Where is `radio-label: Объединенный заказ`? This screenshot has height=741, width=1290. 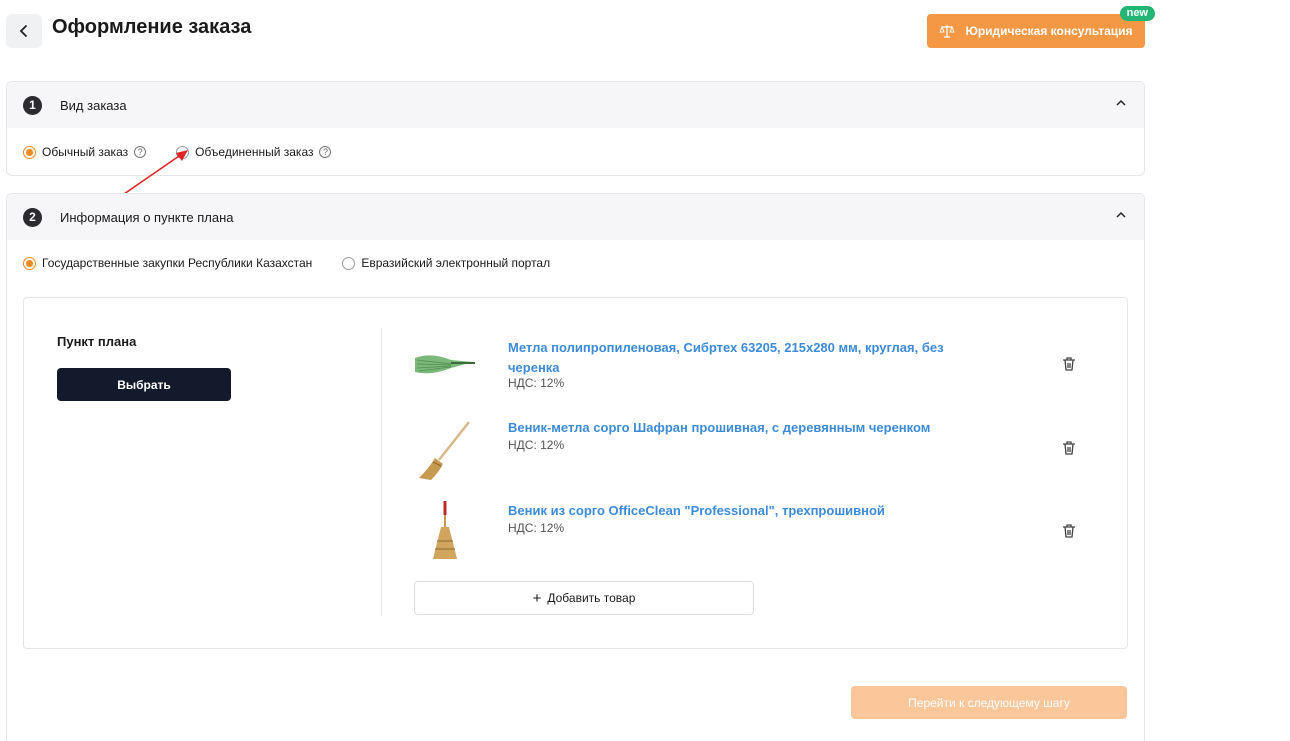 radio-label: Объединенный заказ is located at coordinates (254, 152).